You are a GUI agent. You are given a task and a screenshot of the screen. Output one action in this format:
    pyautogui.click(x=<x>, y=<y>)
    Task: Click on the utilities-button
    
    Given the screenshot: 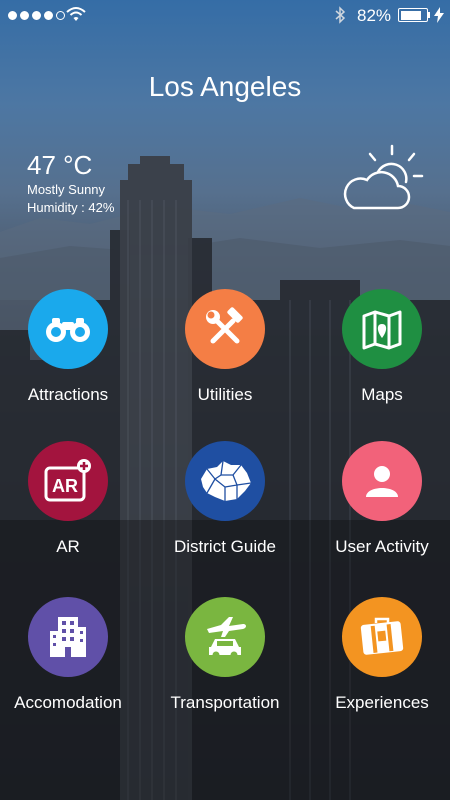 What is the action you would take?
    pyautogui.click(x=225, y=329)
    